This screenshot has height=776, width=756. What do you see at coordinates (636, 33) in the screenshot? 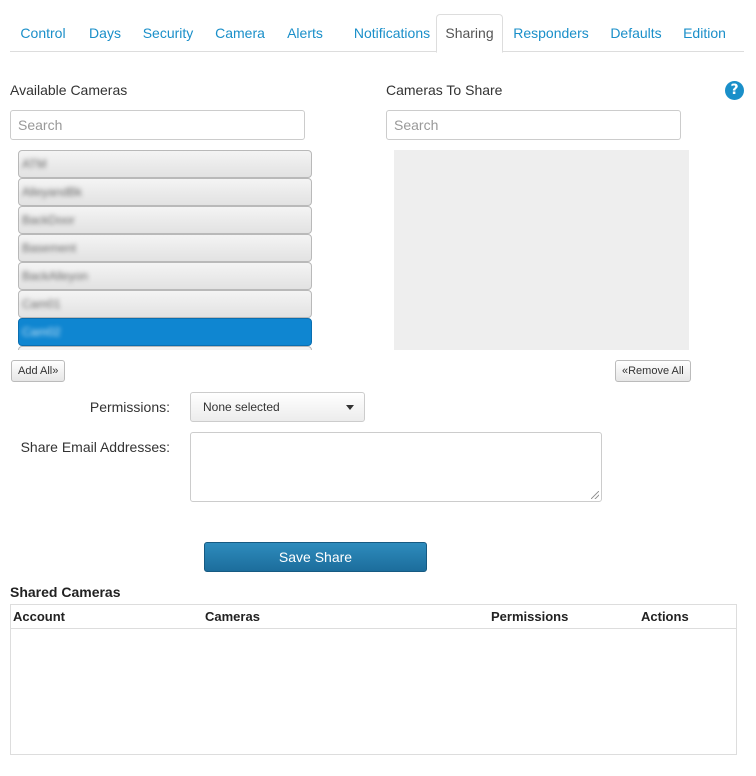
I see `tab-defaults: Defaults` at bounding box center [636, 33].